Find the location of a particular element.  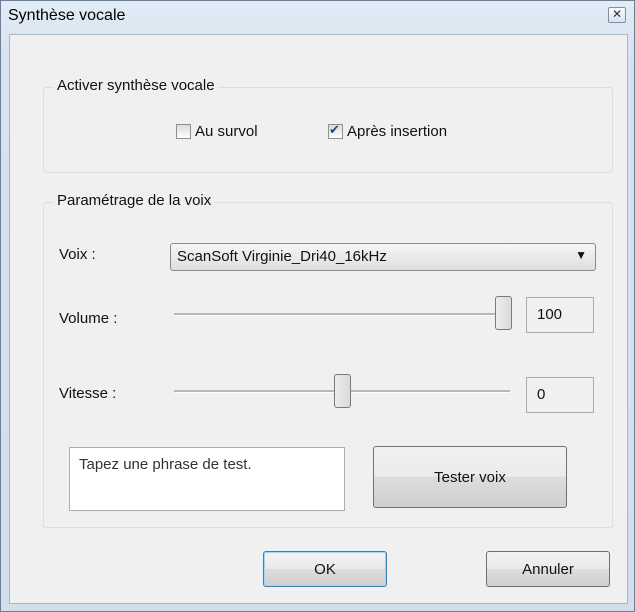

cancel-button-label: Annuler is located at coordinates (548, 569).